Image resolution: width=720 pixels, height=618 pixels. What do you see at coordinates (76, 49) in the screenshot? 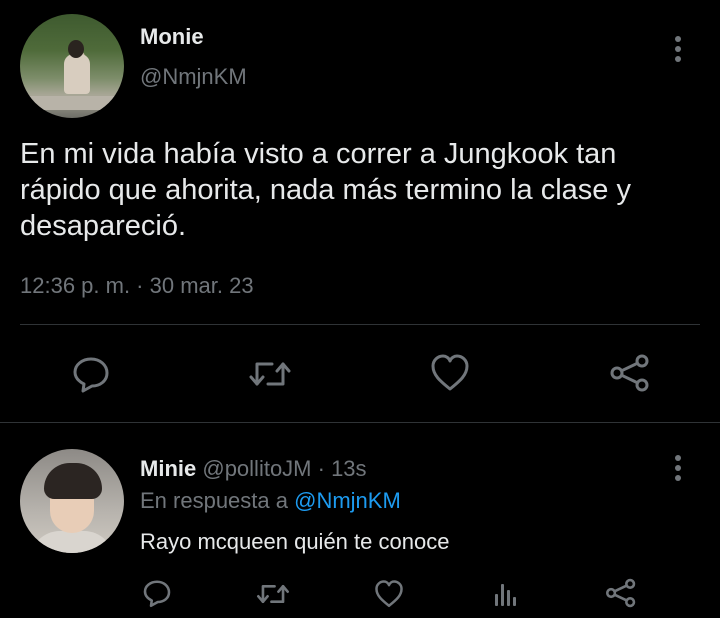
I see `avatar-head` at bounding box center [76, 49].